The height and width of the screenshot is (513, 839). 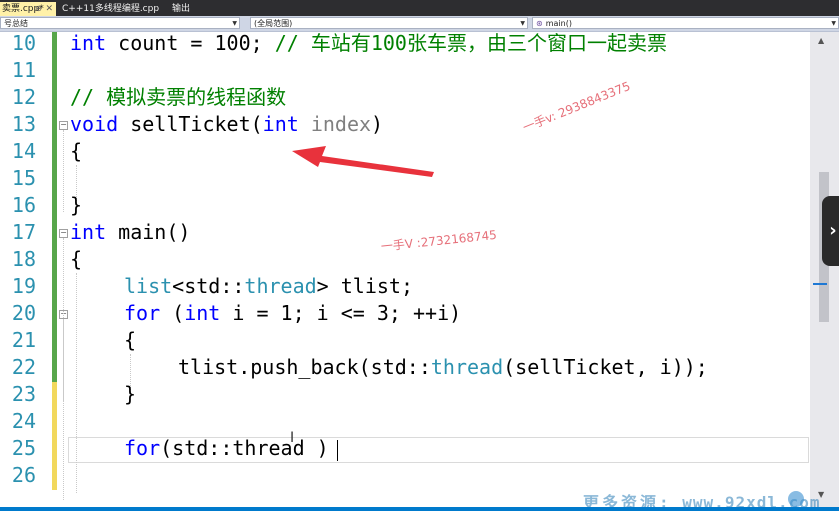 I want to click on scope-dropdown-value: (全局范围), so click(x=273, y=23).